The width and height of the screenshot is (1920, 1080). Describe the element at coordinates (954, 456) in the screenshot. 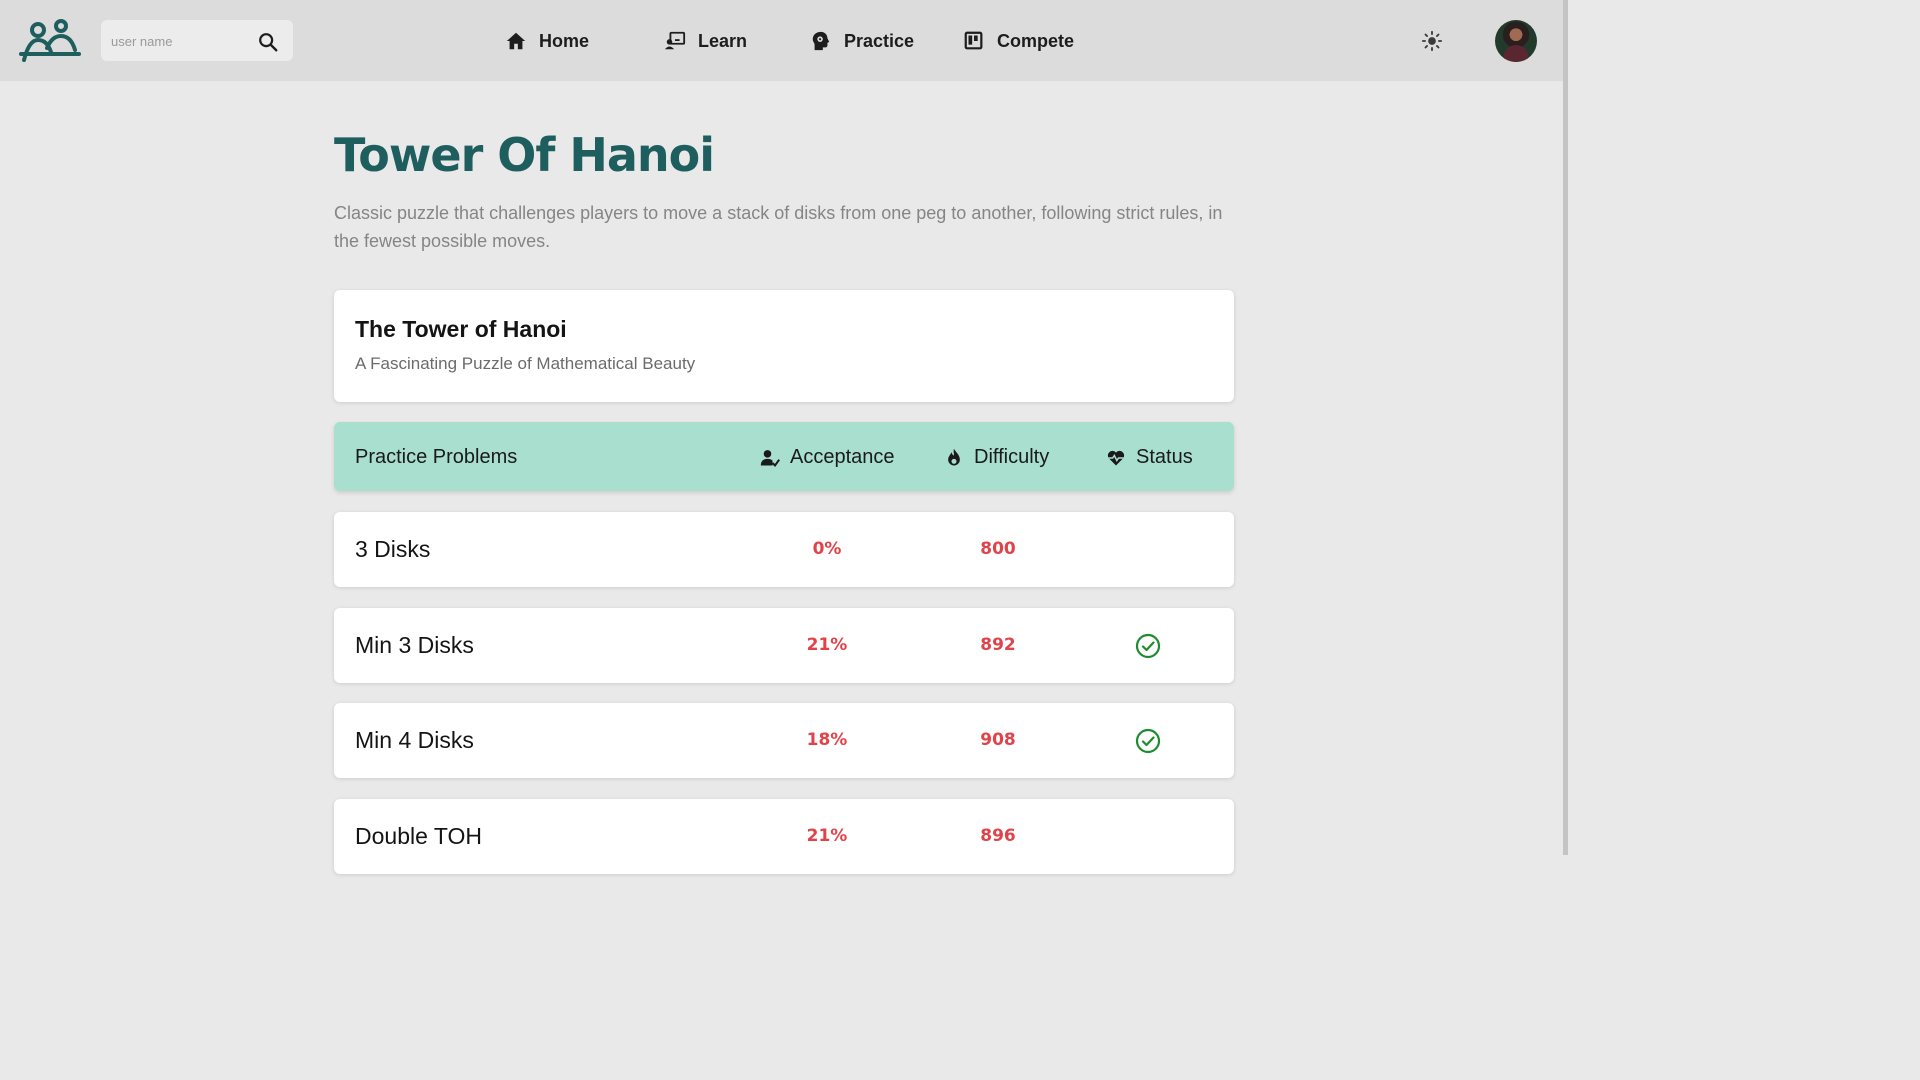

I see `fire-icon` at that location.